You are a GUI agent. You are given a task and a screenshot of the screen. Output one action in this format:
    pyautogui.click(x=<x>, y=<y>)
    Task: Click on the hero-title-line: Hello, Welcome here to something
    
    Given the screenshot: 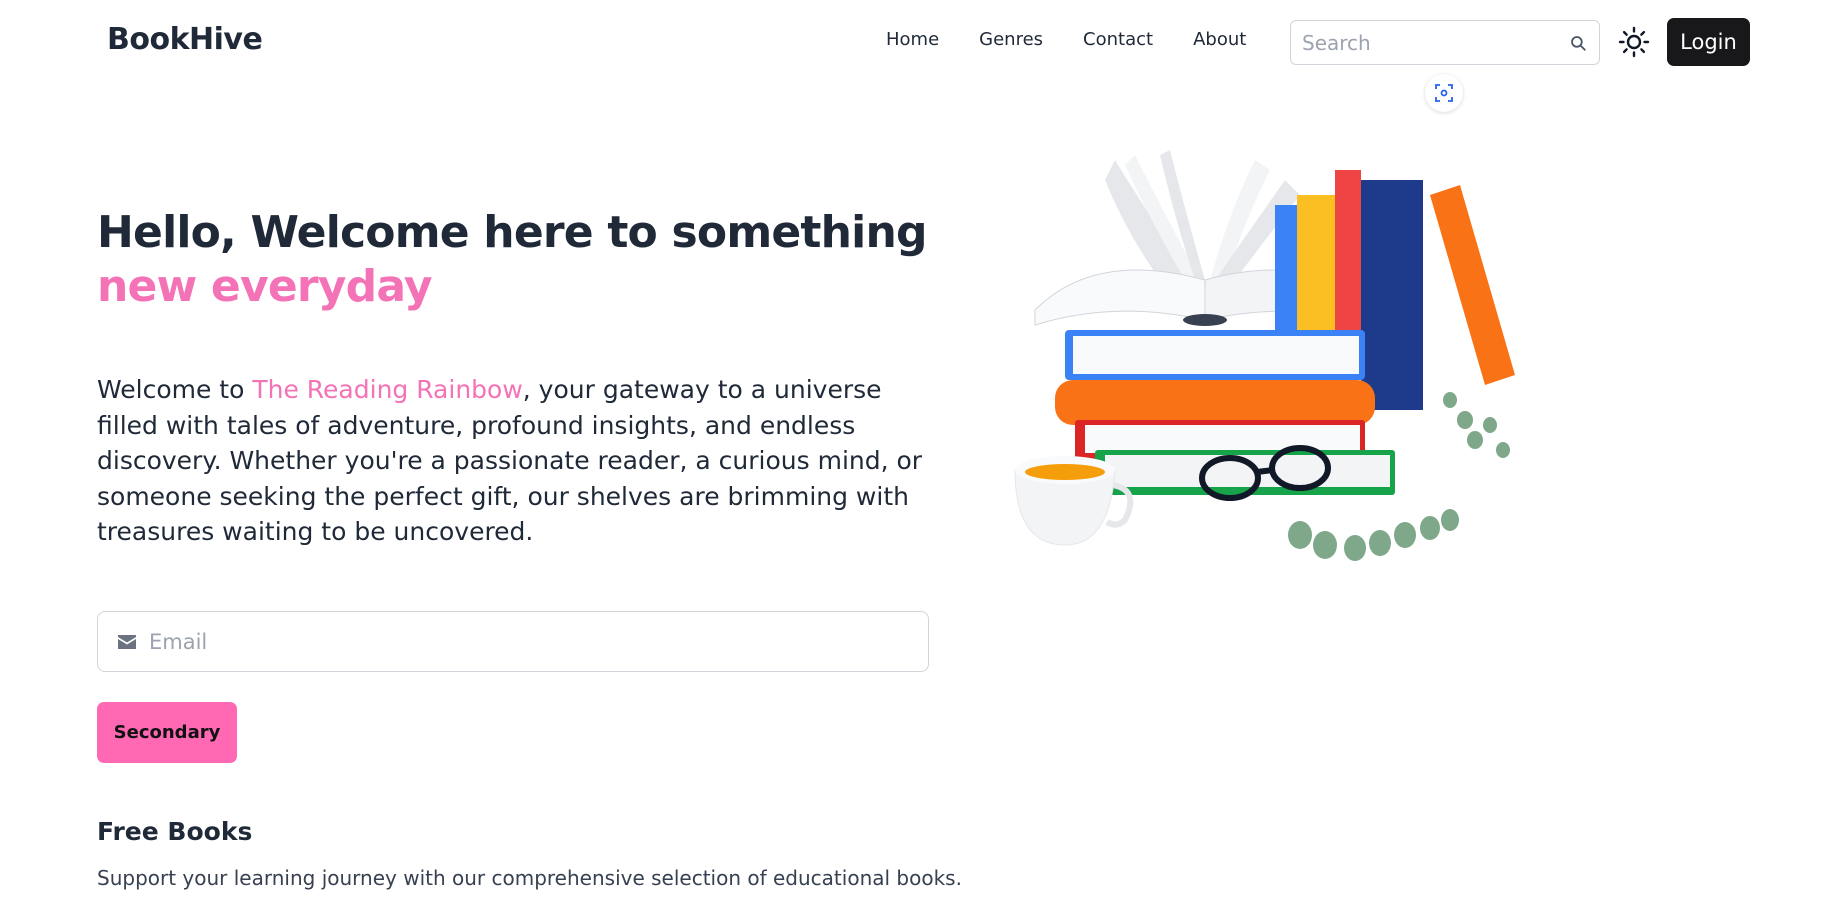 What is the action you would take?
    pyautogui.click(x=512, y=232)
    